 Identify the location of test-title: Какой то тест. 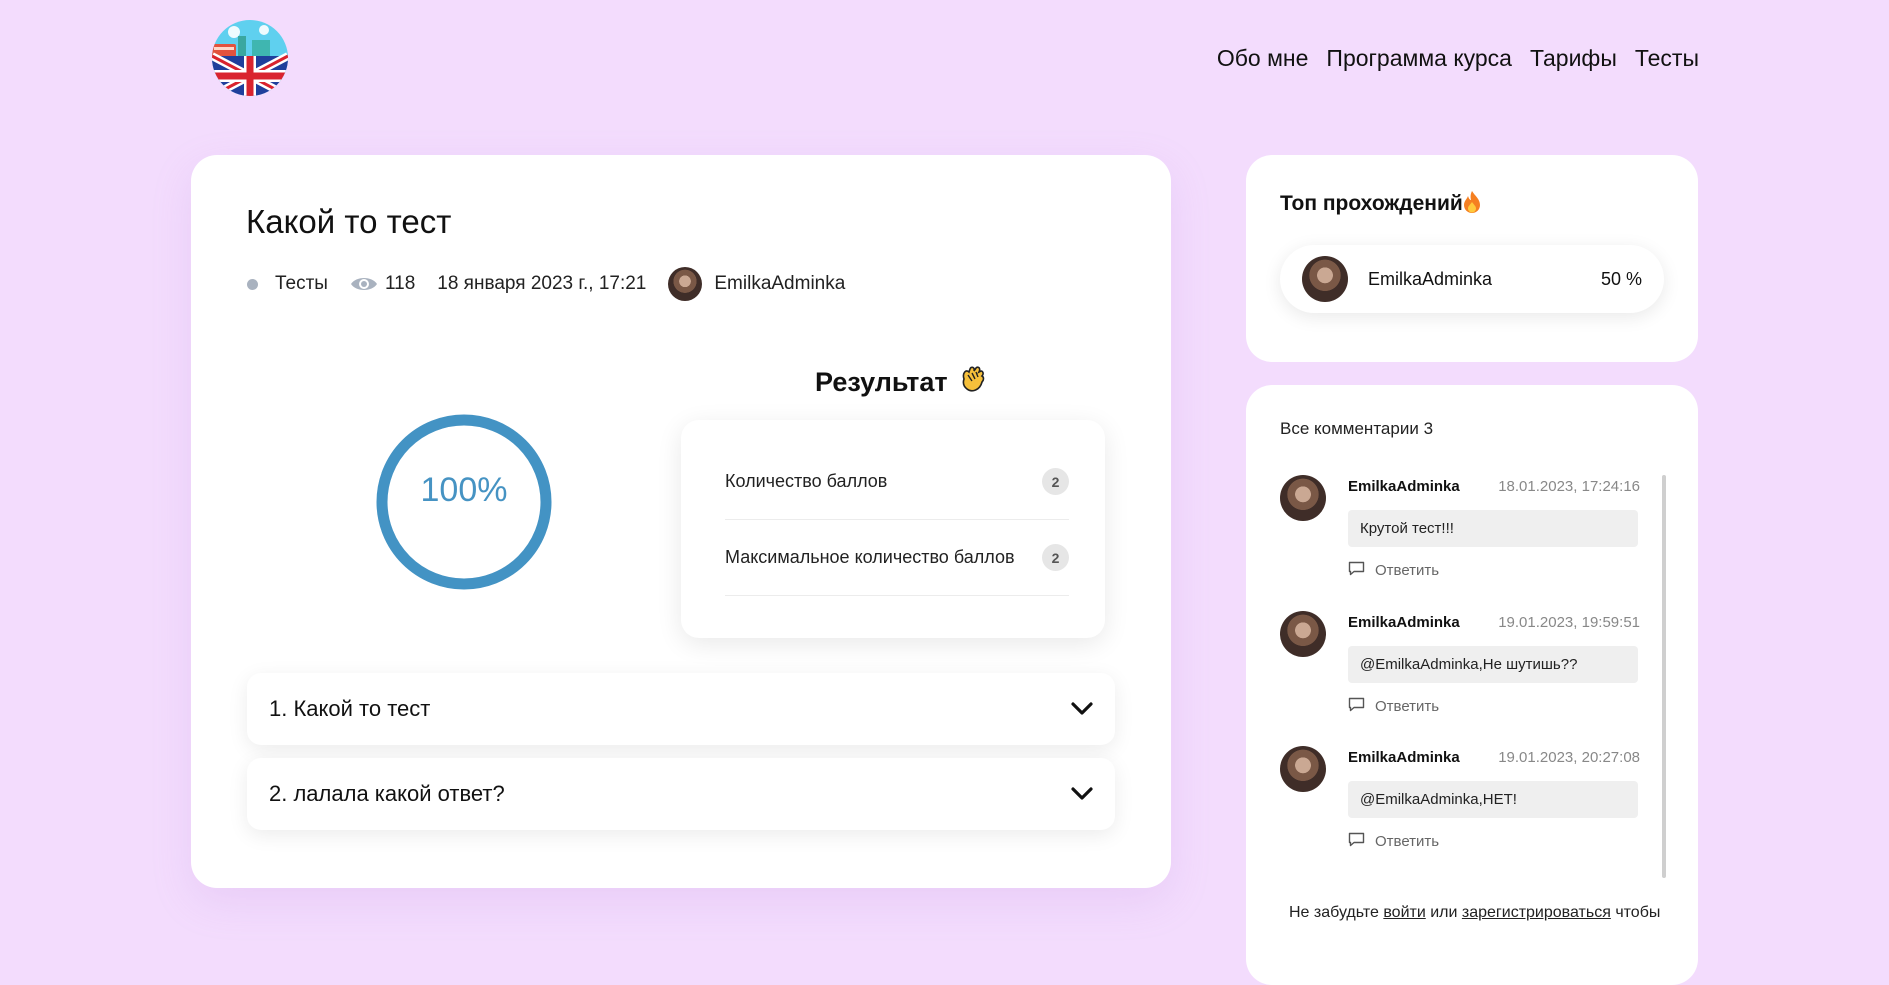
(349, 221).